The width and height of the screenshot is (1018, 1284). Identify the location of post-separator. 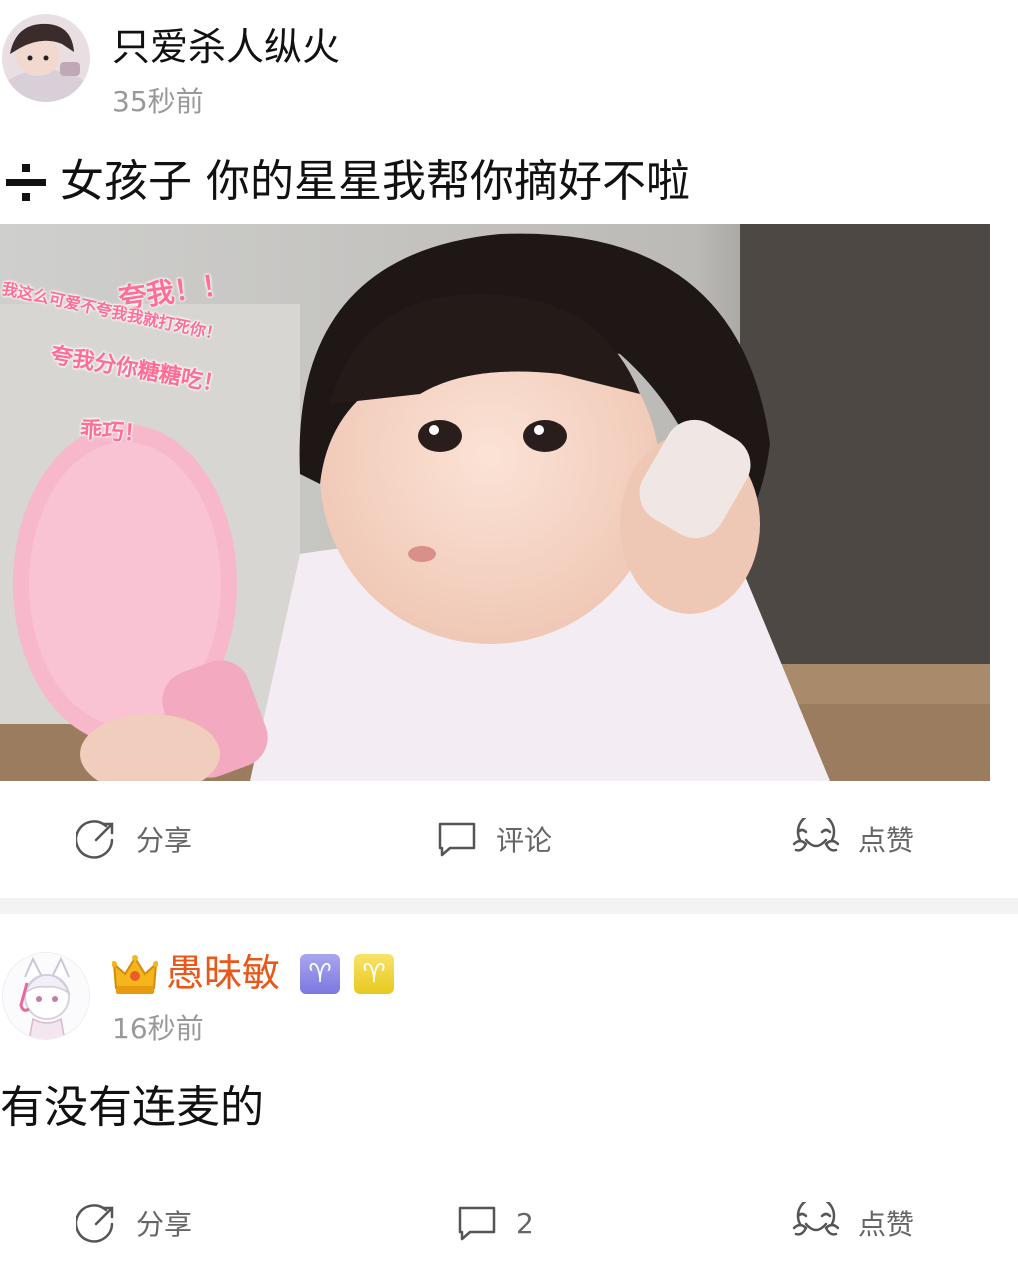
(509, 906).